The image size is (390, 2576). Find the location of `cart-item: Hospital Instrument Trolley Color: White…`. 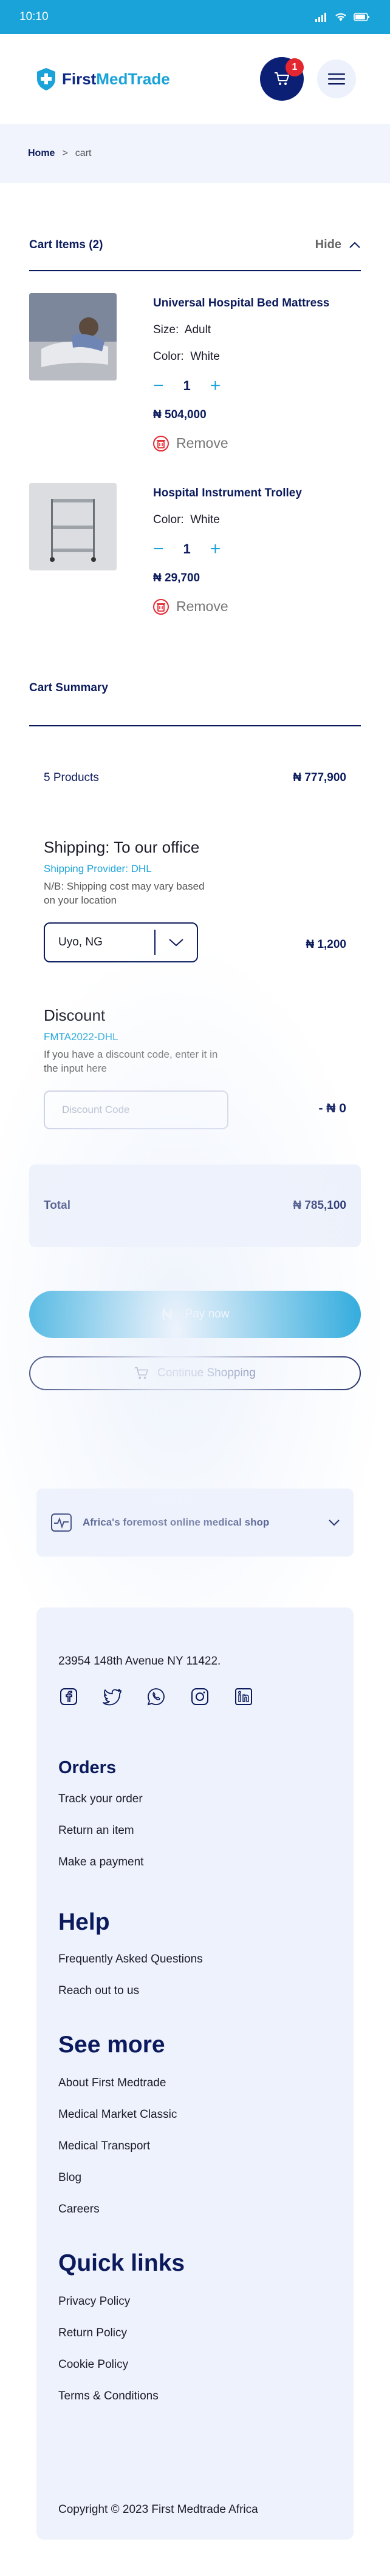

cart-item: Hospital Instrument Trolley Color: White… is located at coordinates (195, 533).